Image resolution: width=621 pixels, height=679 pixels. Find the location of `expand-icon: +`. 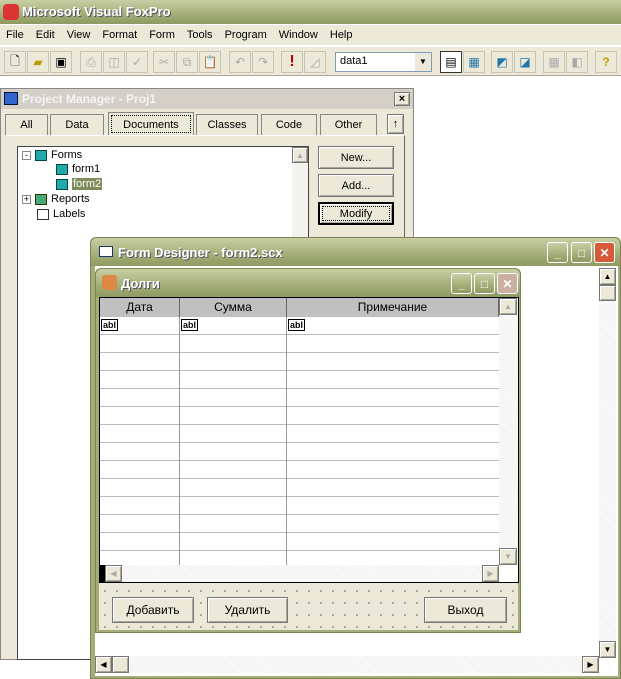

expand-icon: + is located at coordinates (26, 199).